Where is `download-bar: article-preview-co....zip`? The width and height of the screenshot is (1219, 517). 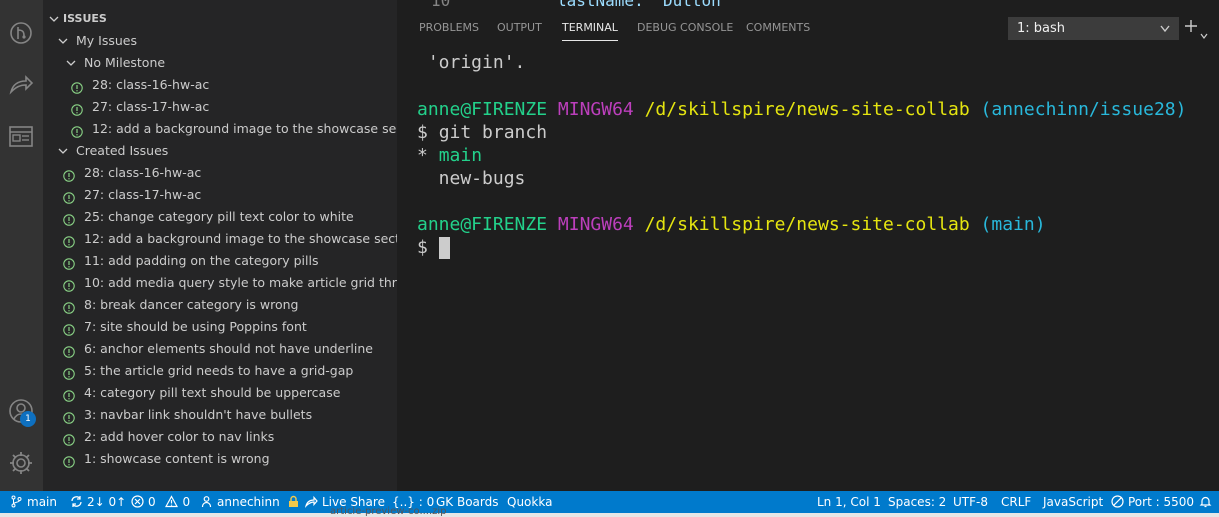
download-bar: article-preview-co....zip is located at coordinates (609, 511).